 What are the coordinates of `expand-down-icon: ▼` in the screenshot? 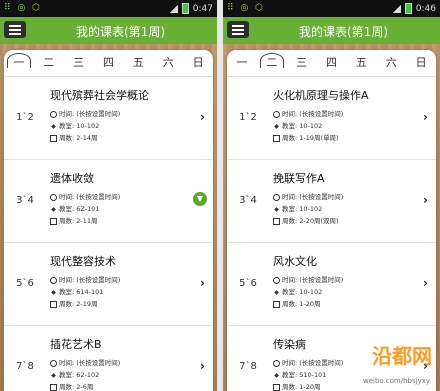 It's located at (200, 199).